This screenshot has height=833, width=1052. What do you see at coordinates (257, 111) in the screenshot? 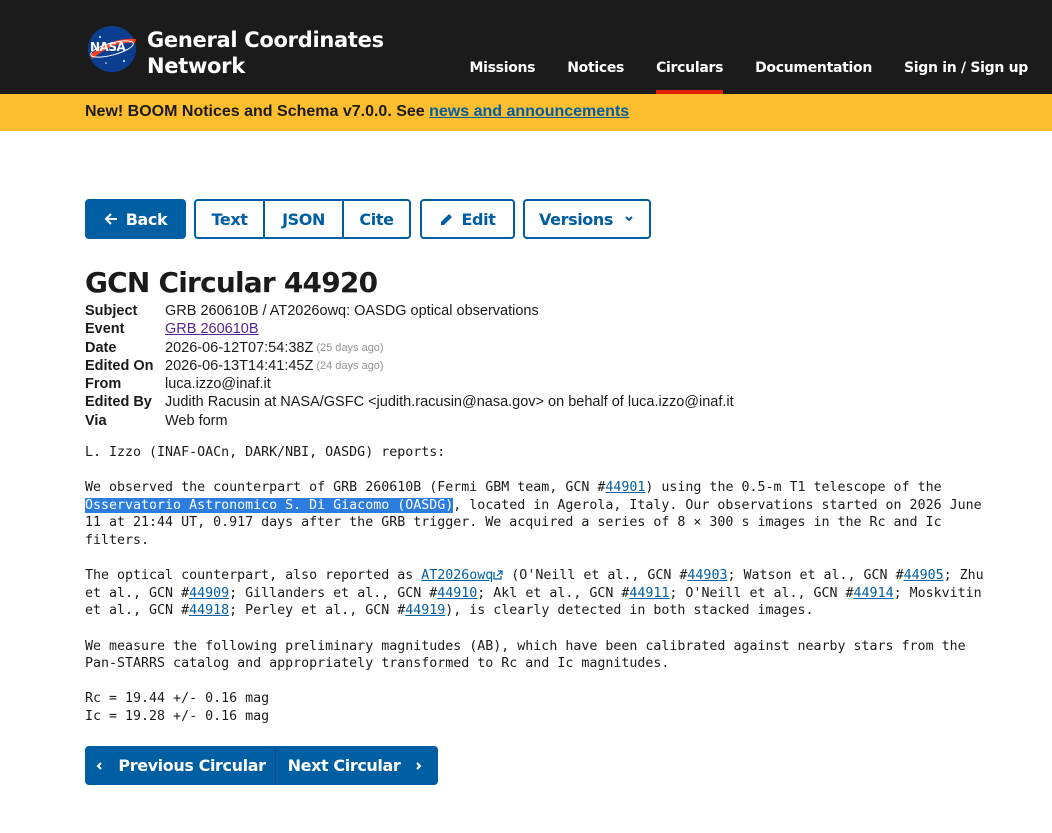
I see `banner-message: New! BOOM Notices and Schema v7.0.0. See` at bounding box center [257, 111].